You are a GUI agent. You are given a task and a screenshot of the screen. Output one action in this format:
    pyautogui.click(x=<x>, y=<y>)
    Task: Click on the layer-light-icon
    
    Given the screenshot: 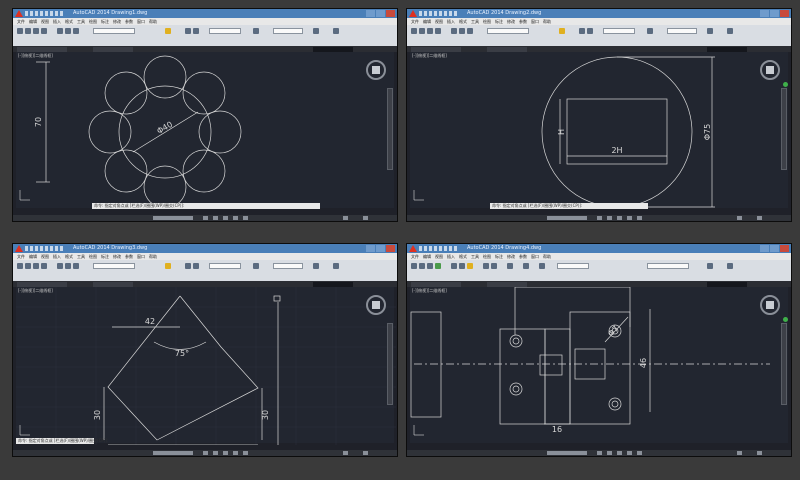 What is the action you would take?
    pyautogui.click(x=168, y=266)
    